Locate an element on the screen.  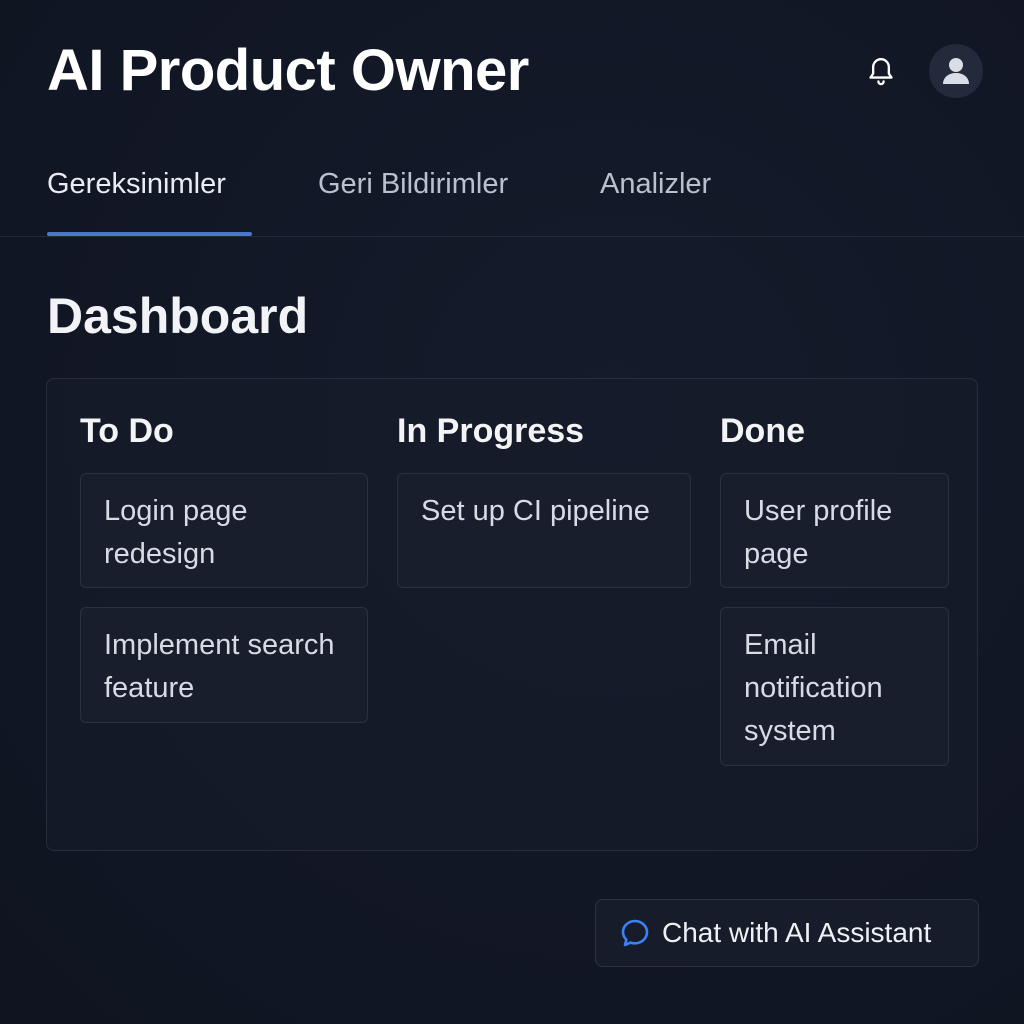
tab-bar: Gereksinimler Geri Bildirimler Analizler is located at coordinates (512, 198).